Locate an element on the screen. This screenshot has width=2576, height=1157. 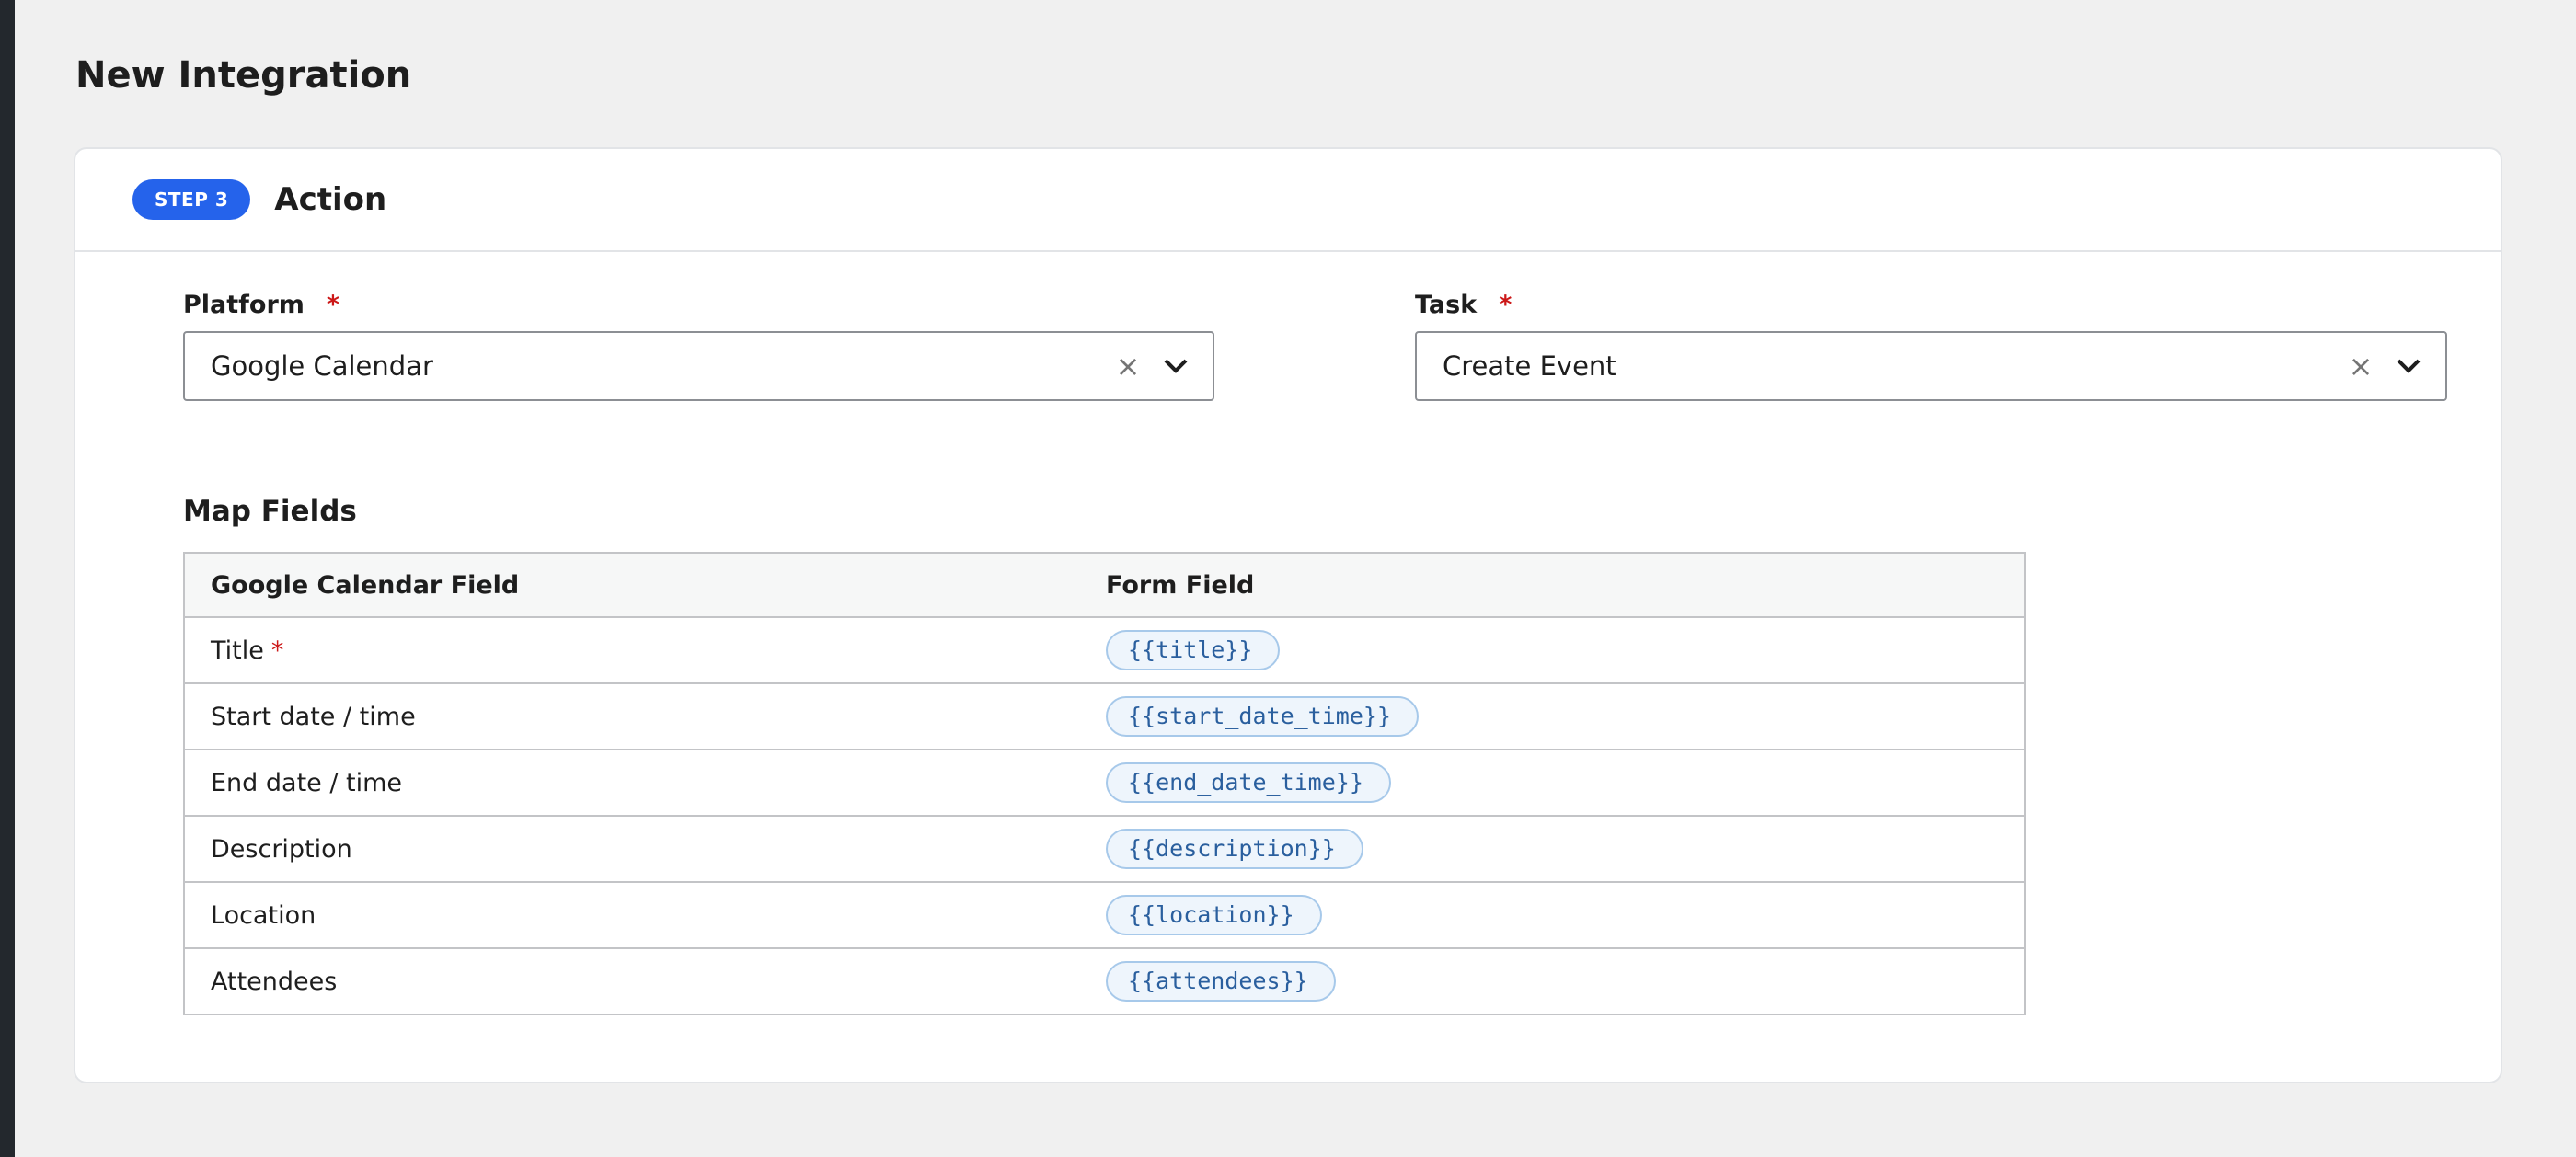
table-row: Start date / time {{start_date_time}} is located at coordinates (1104, 716).